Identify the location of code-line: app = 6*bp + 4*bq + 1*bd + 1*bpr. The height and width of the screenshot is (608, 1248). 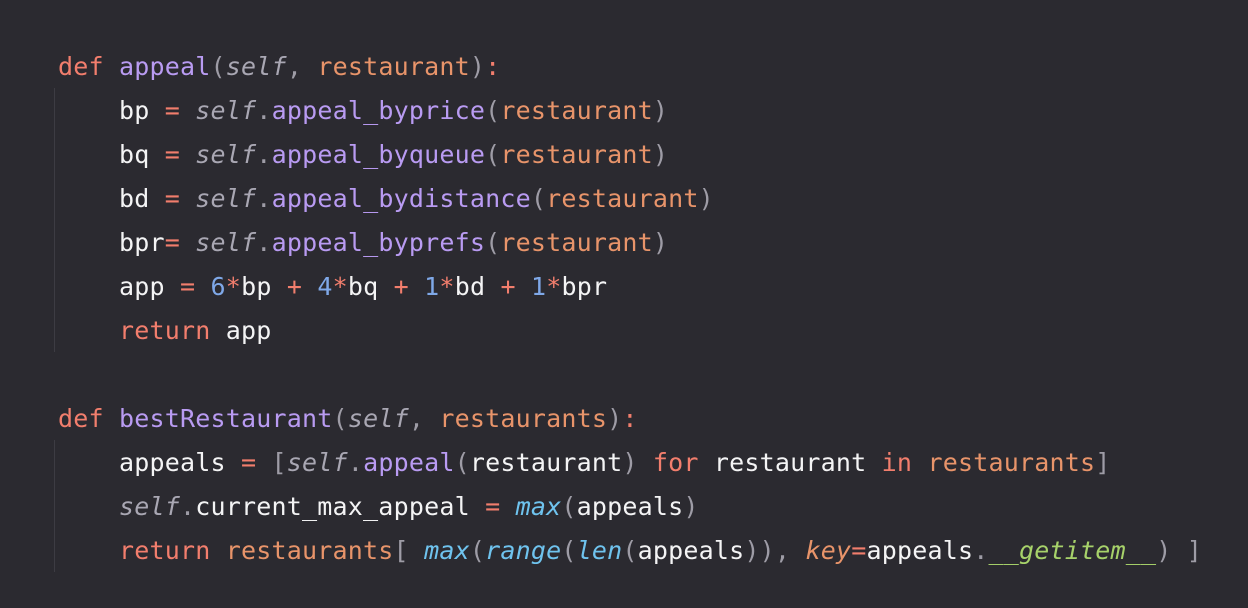
(332, 287).